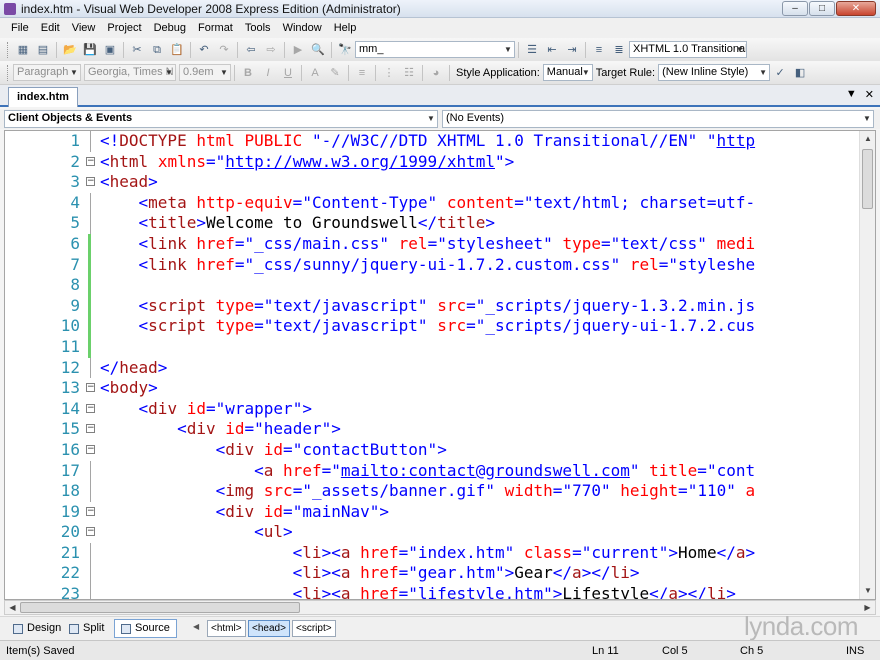 This screenshot has width=880, height=660. What do you see at coordinates (795, 8) in the screenshot?
I see `minimize-button: –` at bounding box center [795, 8].